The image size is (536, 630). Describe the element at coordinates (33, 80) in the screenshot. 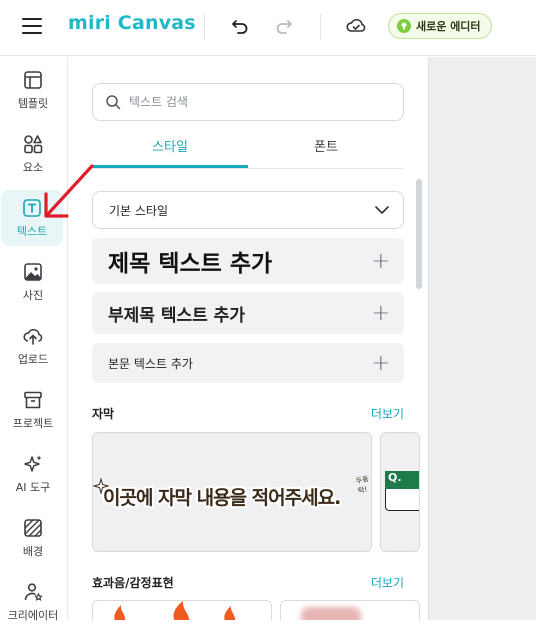

I see `template-icon` at that location.